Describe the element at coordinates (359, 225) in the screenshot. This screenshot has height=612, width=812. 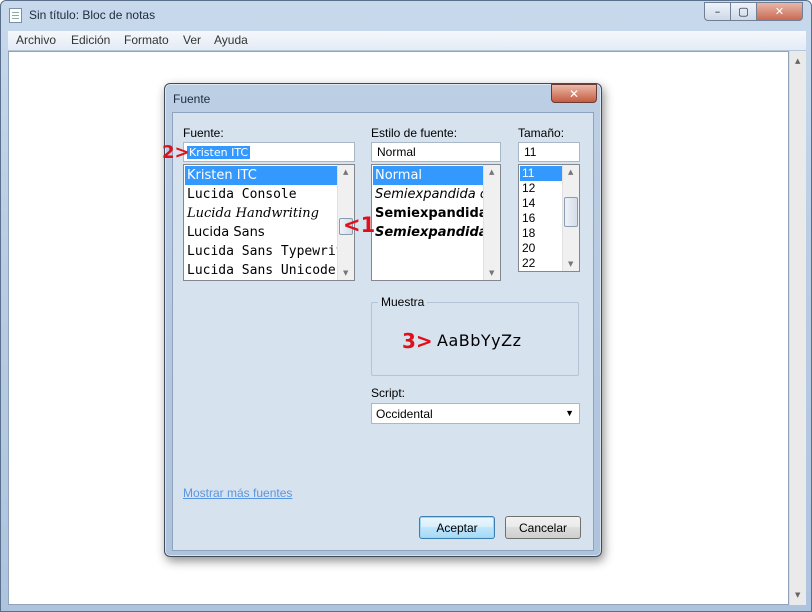
I see `annotation-marker-1: <1` at that location.